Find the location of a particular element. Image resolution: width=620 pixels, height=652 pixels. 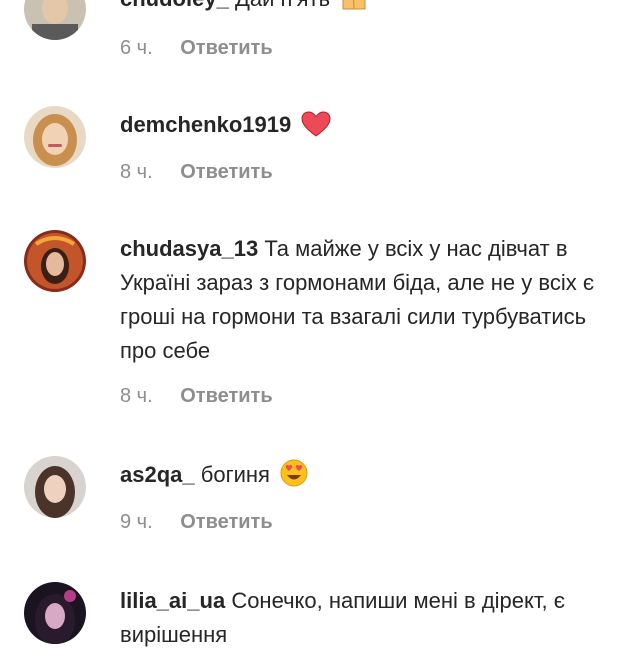

comment-body: as2qa_ богиня is located at coordinates (360, 477).